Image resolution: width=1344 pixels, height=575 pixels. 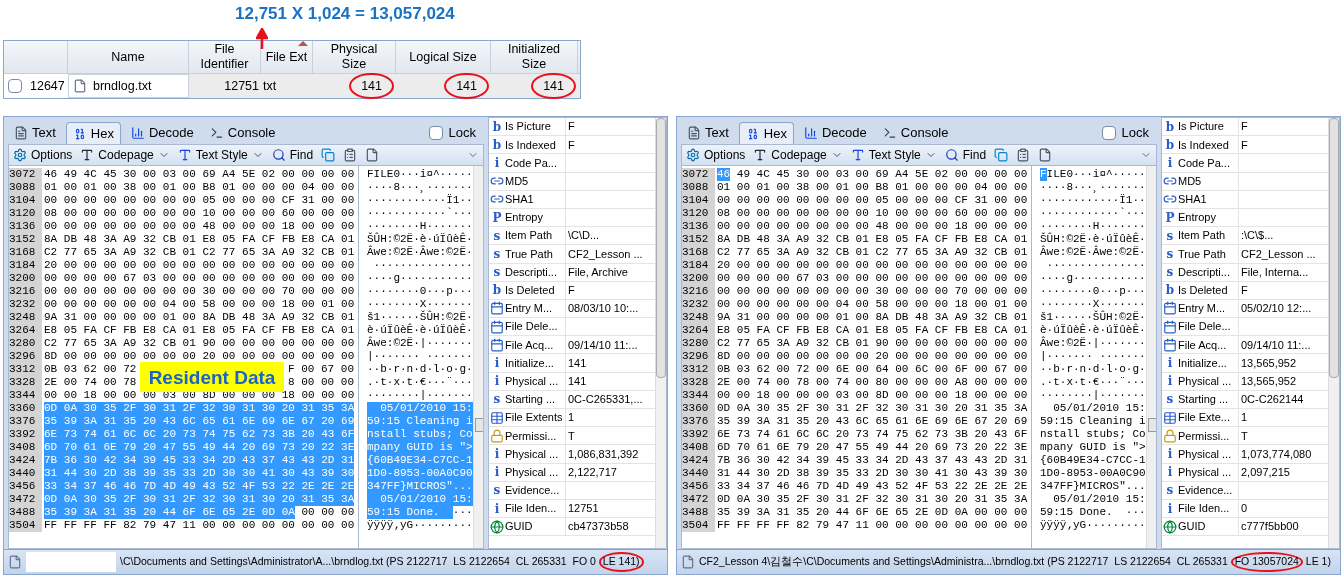 What do you see at coordinates (872, 330) in the screenshot?
I see `hex-bytes: E8 05 FA CF FB E8 CA 01 E8 05 FA CF FB E8 CA 01` at bounding box center [872, 330].